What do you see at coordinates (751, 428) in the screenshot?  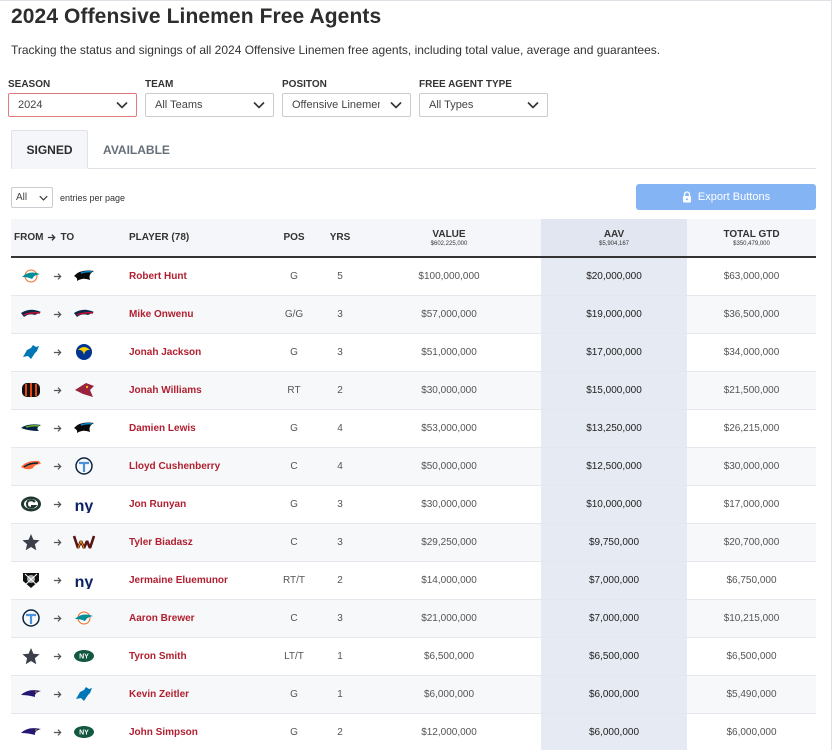 I see `guaranteed-cell: $26,215,000` at bounding box center [751, 428].